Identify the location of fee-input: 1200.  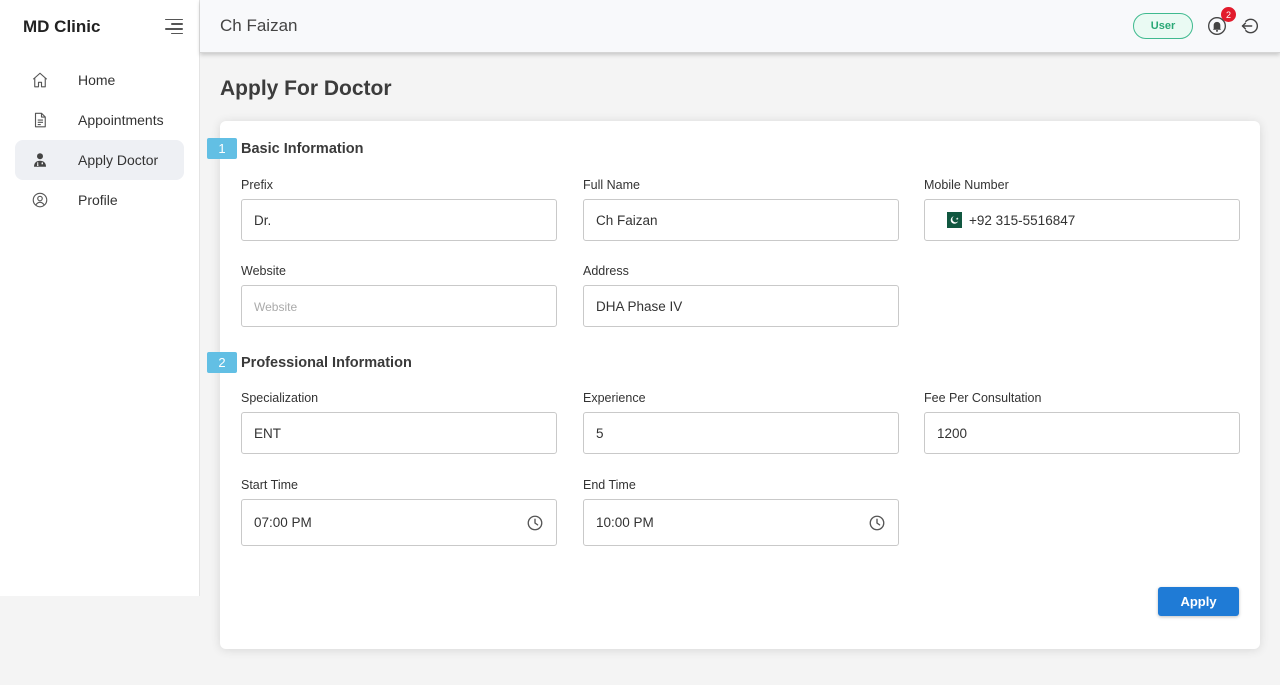
(1082, 433).